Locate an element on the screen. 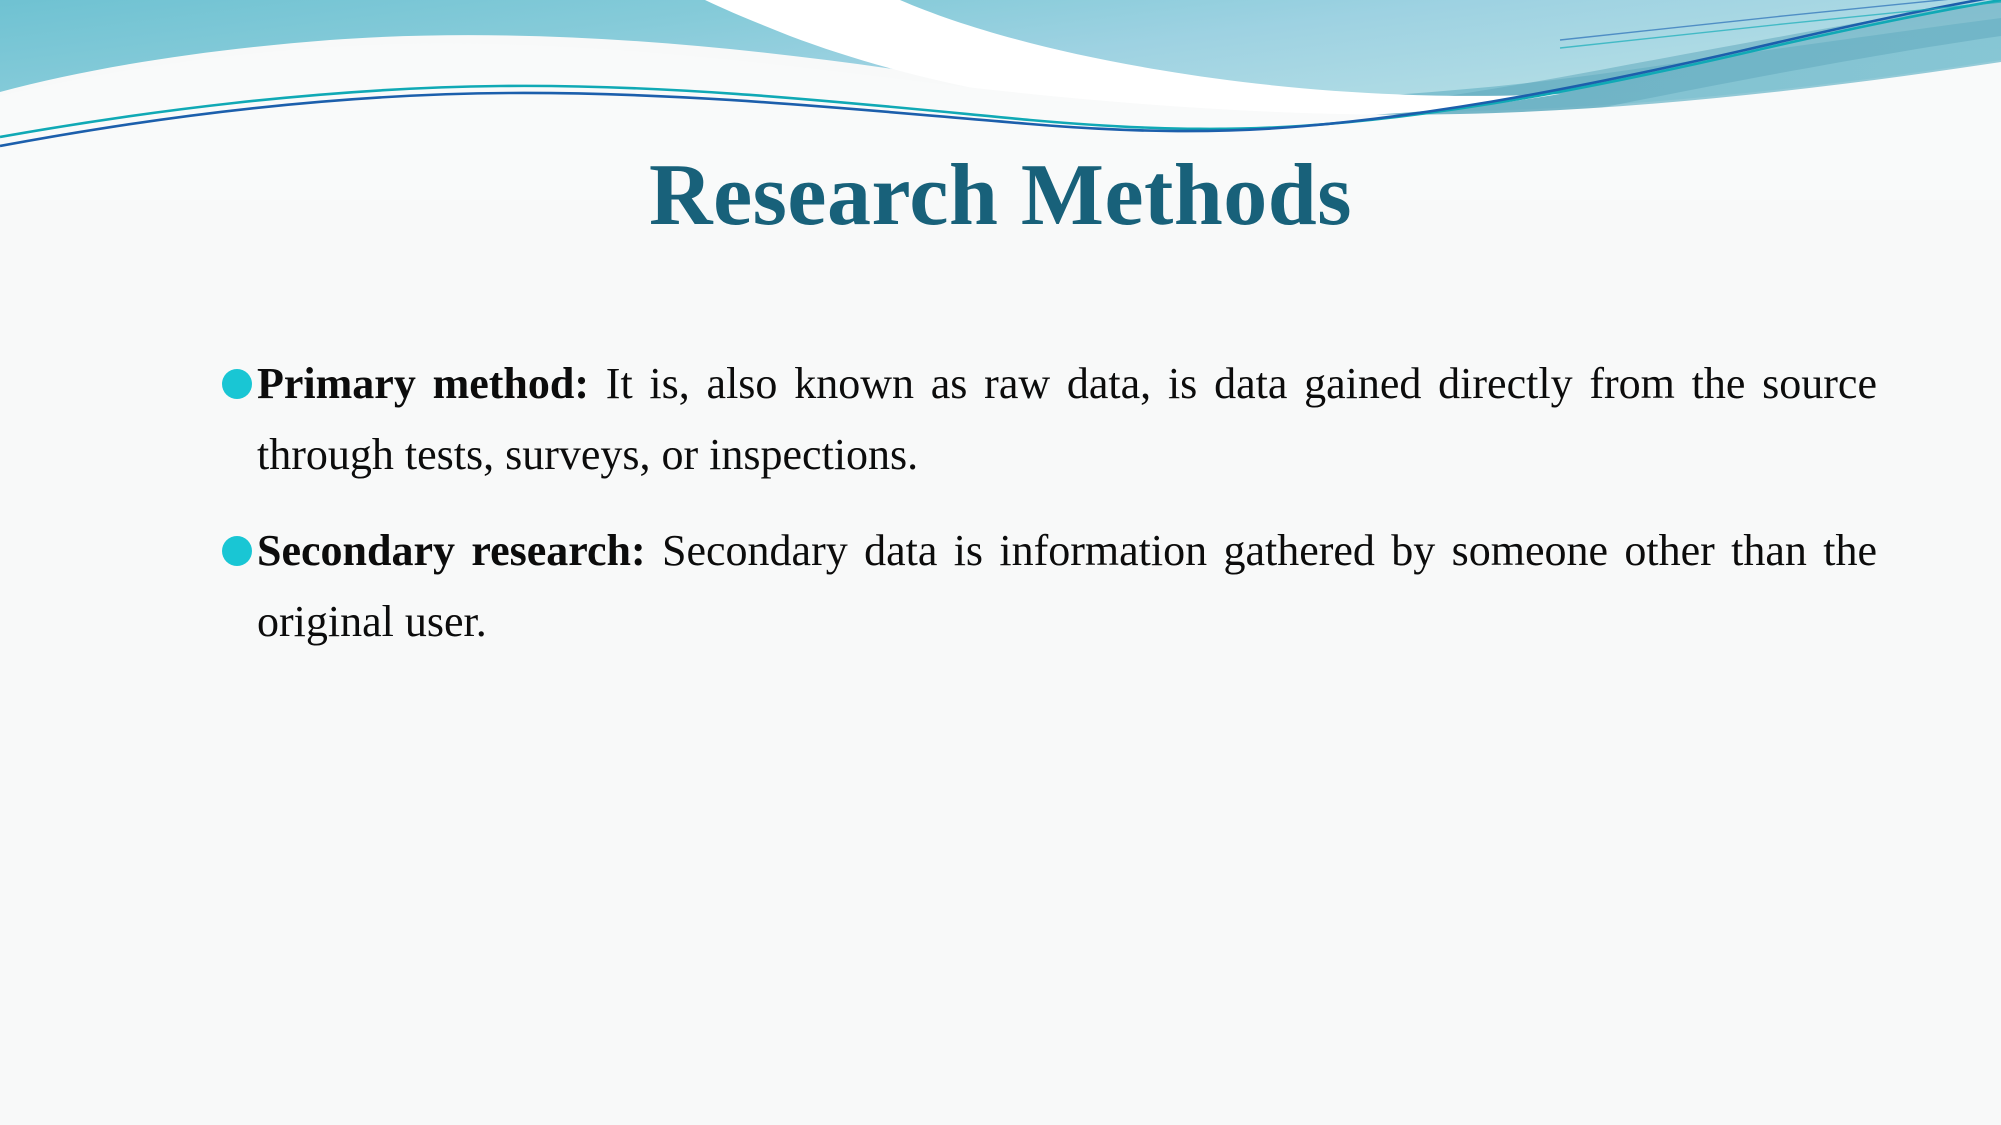 This screenshot has width=2001, height=1125. teal-mass-shape is located at coordinates (1000, 56).